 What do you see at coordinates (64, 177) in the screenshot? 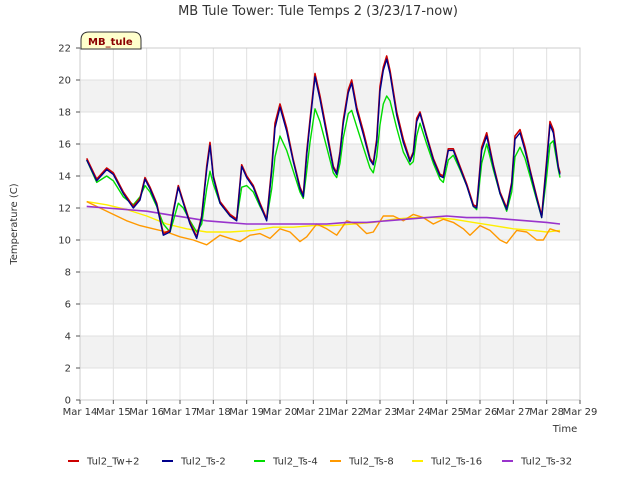
I see `y-tick-label: 14` at bounding box center [64, 177].